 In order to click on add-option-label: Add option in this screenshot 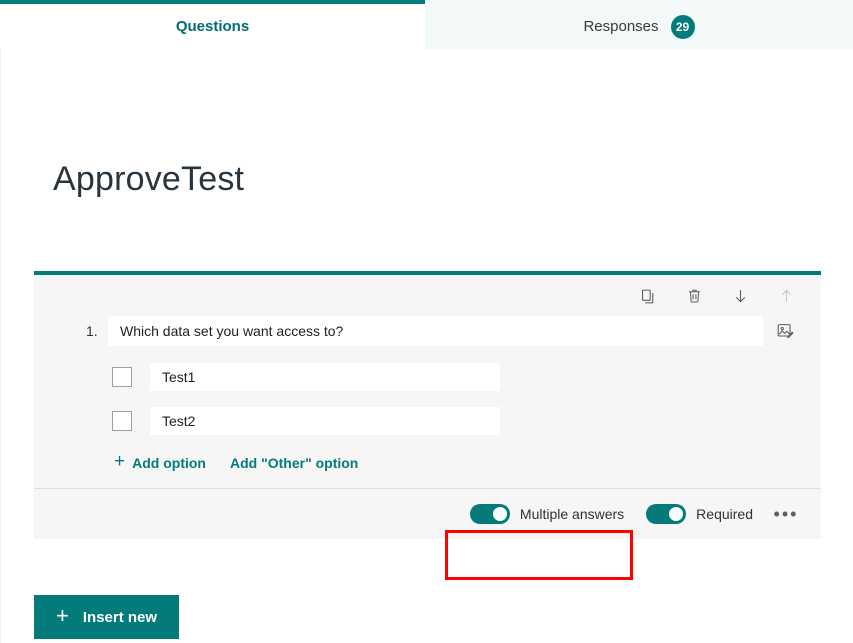, I will do `click(169, 462)`.